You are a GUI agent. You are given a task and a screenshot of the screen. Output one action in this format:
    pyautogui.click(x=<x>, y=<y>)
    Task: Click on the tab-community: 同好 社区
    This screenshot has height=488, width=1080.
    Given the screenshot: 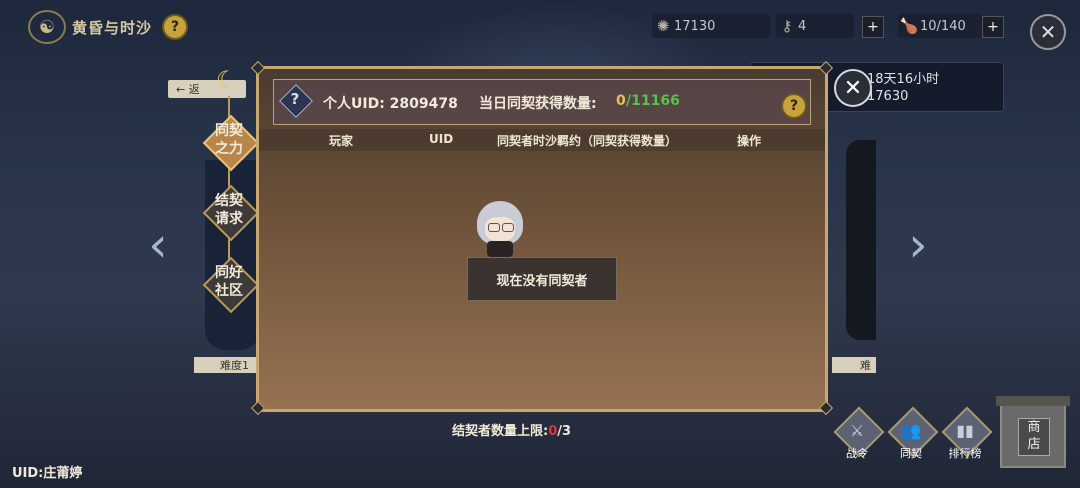 What is the action you would take?
    pyautogui.click(x=231, y=285)
    